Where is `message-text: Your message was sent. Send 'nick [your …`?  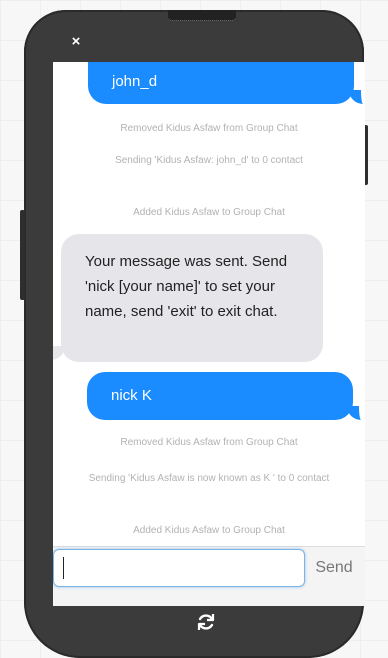
message-text: Your message was sent. Send 'nick [your … is located at coordinates (186, 286).